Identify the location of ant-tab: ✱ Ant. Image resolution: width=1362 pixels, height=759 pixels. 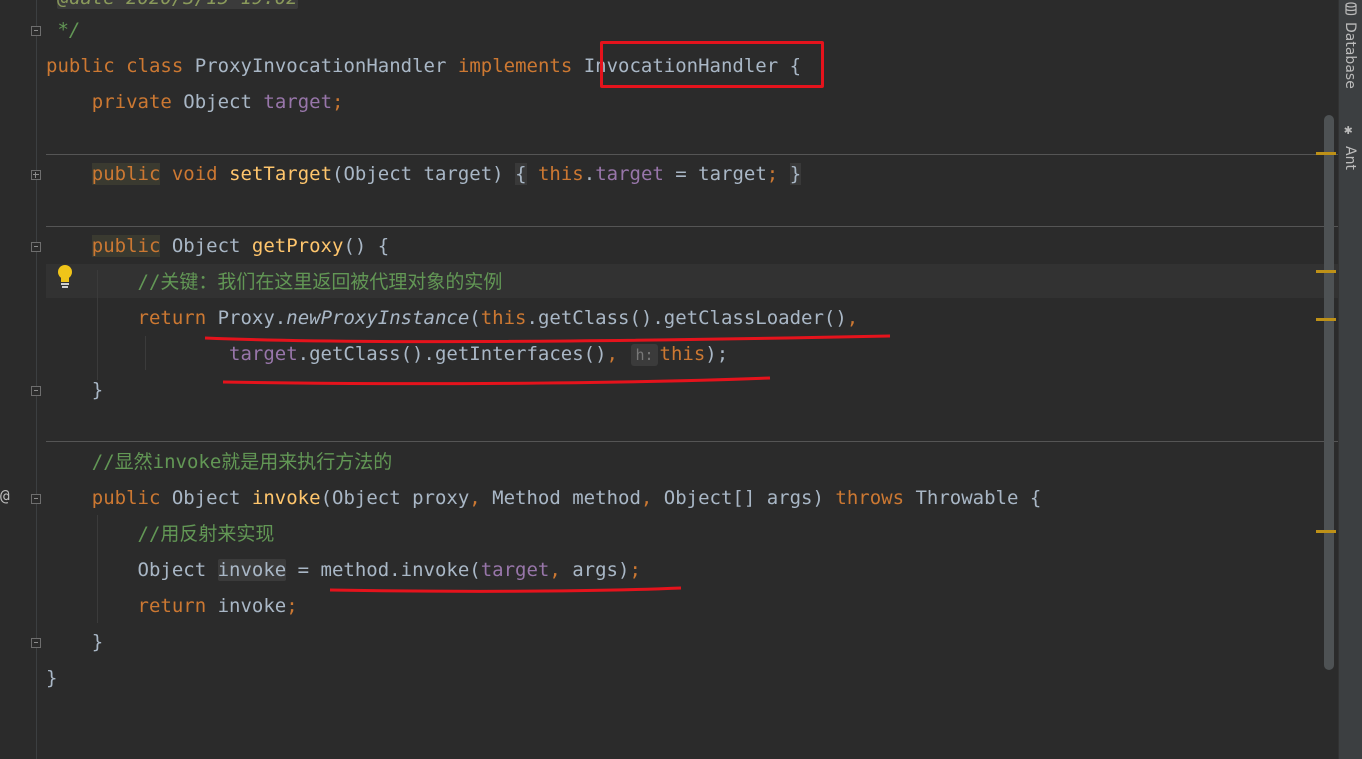
(1350, 151).